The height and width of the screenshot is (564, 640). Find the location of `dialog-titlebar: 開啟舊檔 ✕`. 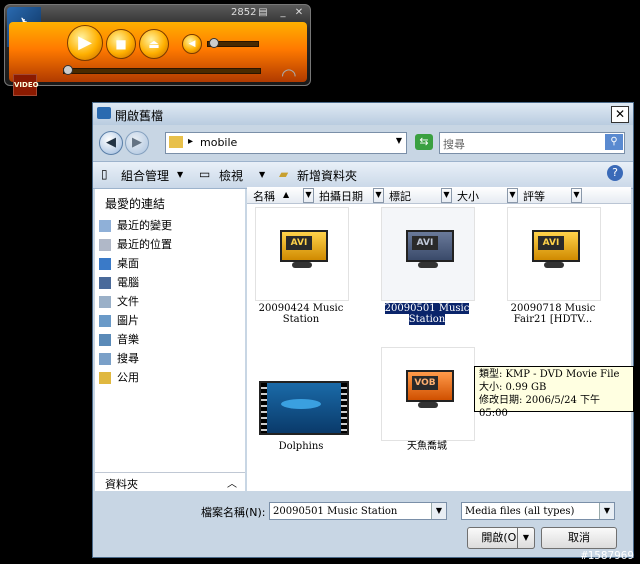

dialog-titlebar: 開啟舊檔 ✕ is located at coordinates (363, 114).